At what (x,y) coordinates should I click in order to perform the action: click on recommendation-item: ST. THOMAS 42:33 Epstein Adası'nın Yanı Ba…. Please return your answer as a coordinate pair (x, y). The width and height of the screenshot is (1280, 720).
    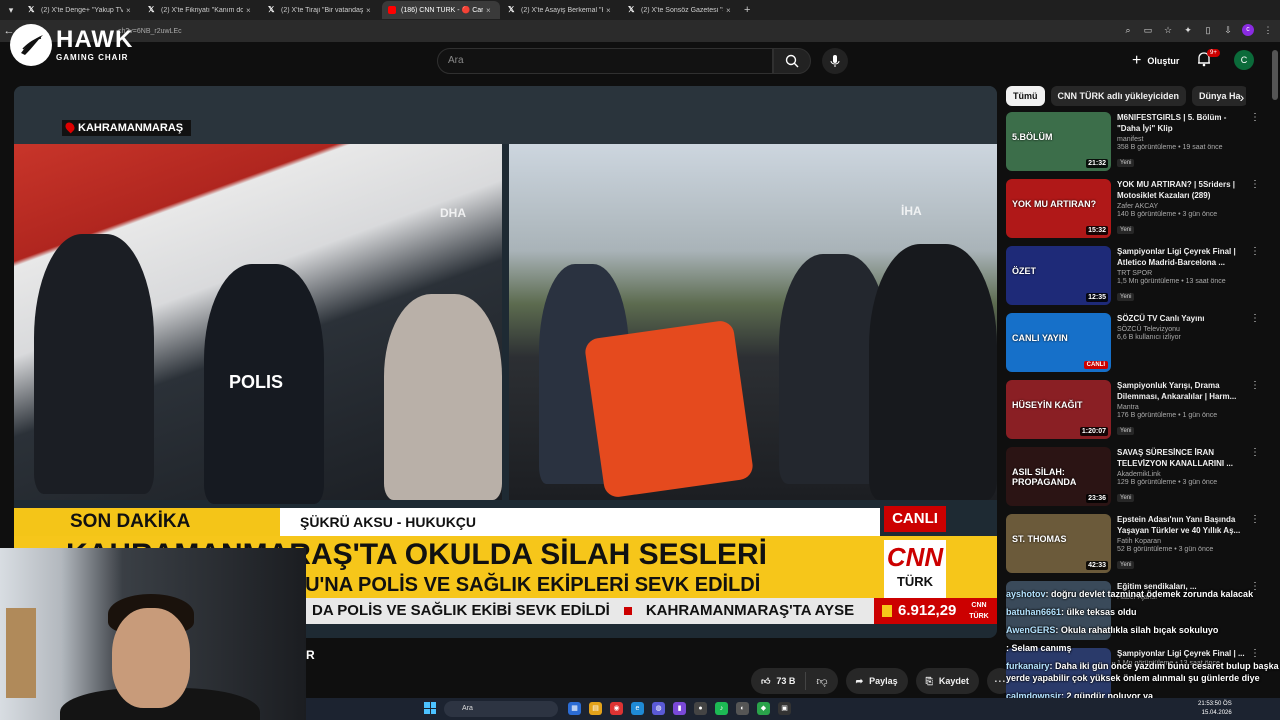
    Looking at the image, I should click on (1137, 547).